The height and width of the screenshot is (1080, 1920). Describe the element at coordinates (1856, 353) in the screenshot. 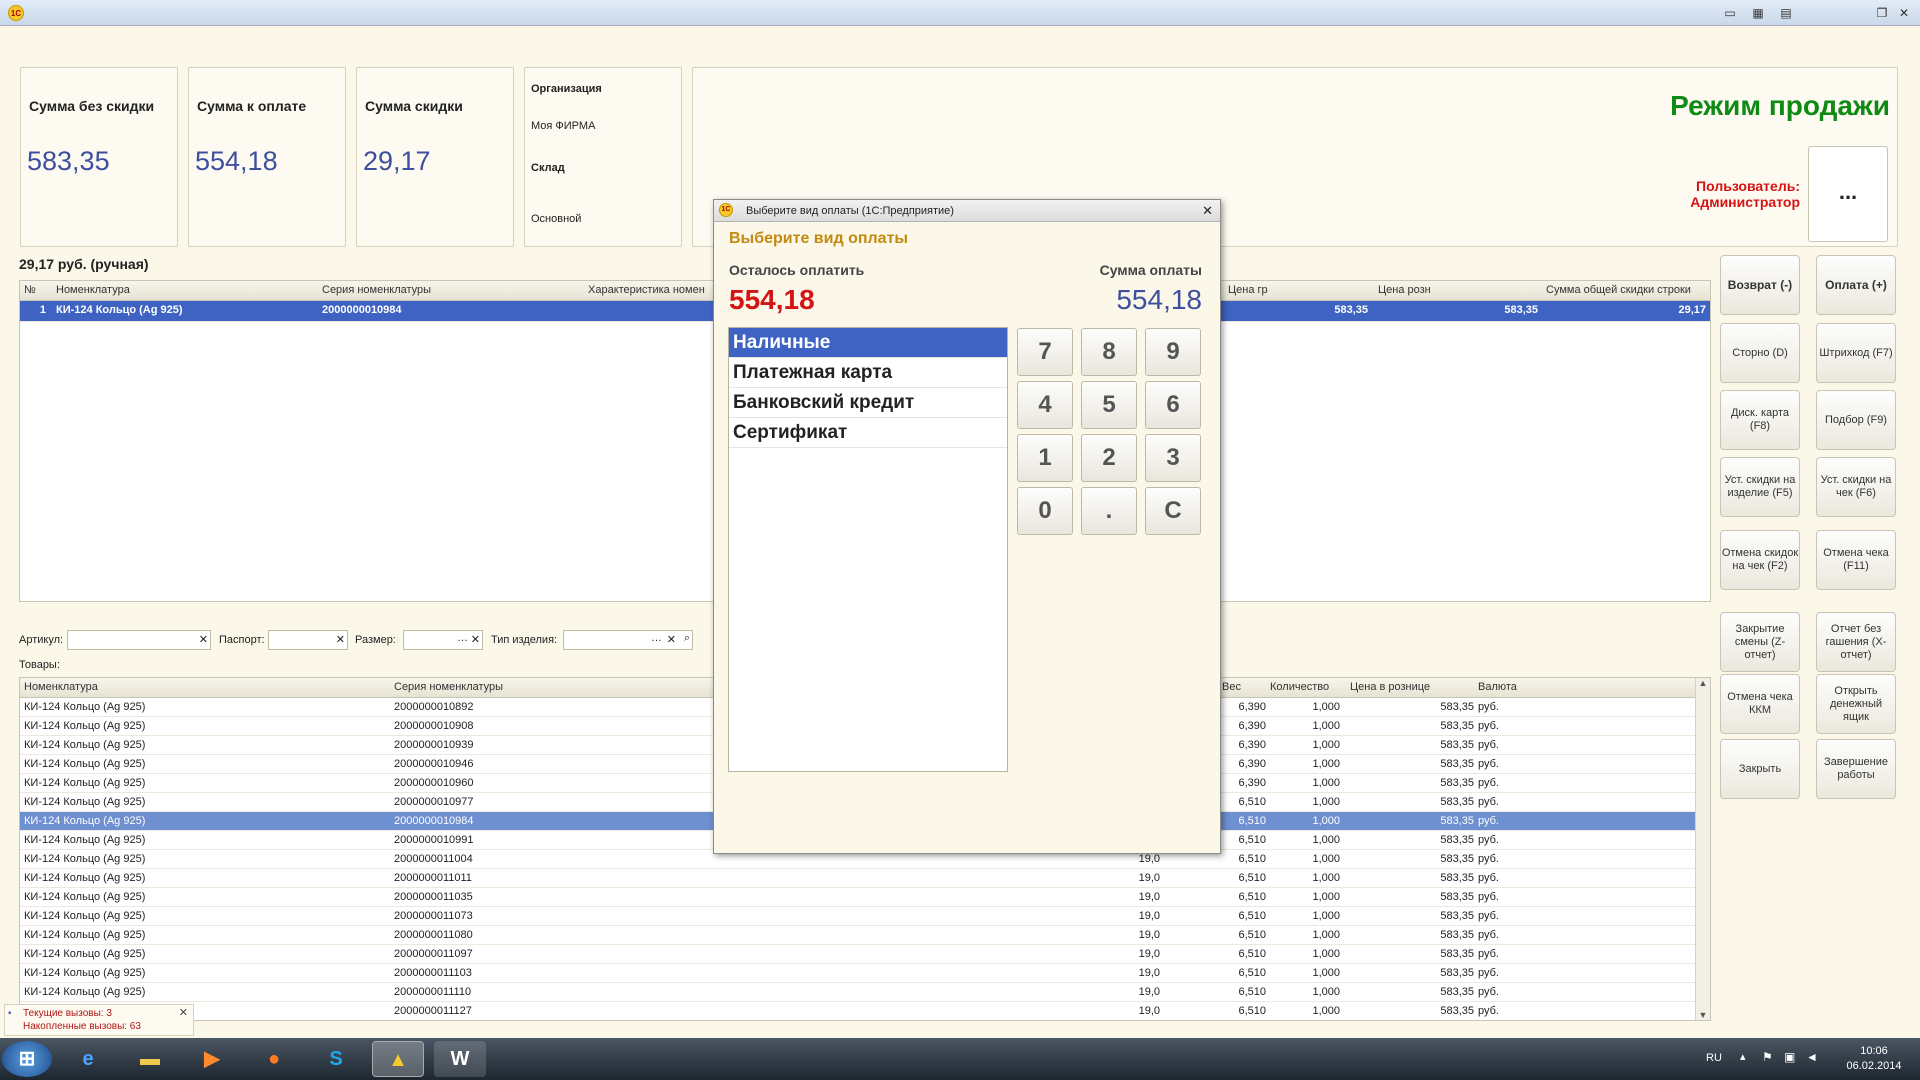

I see `barcode-button: Штрихкод (F7)` at that location.